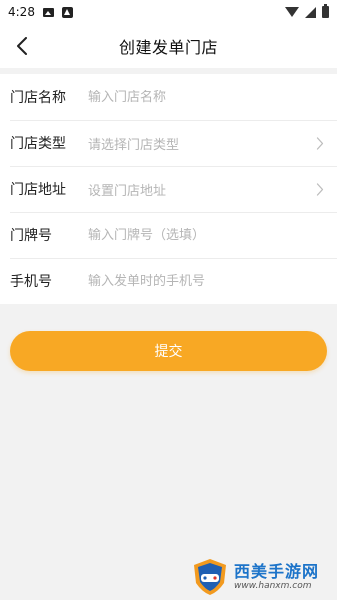 The height and width of the screenshot is (600, 337). I want to click on store-address-row: 门店地址 设置门店地址, so click(168, 189).